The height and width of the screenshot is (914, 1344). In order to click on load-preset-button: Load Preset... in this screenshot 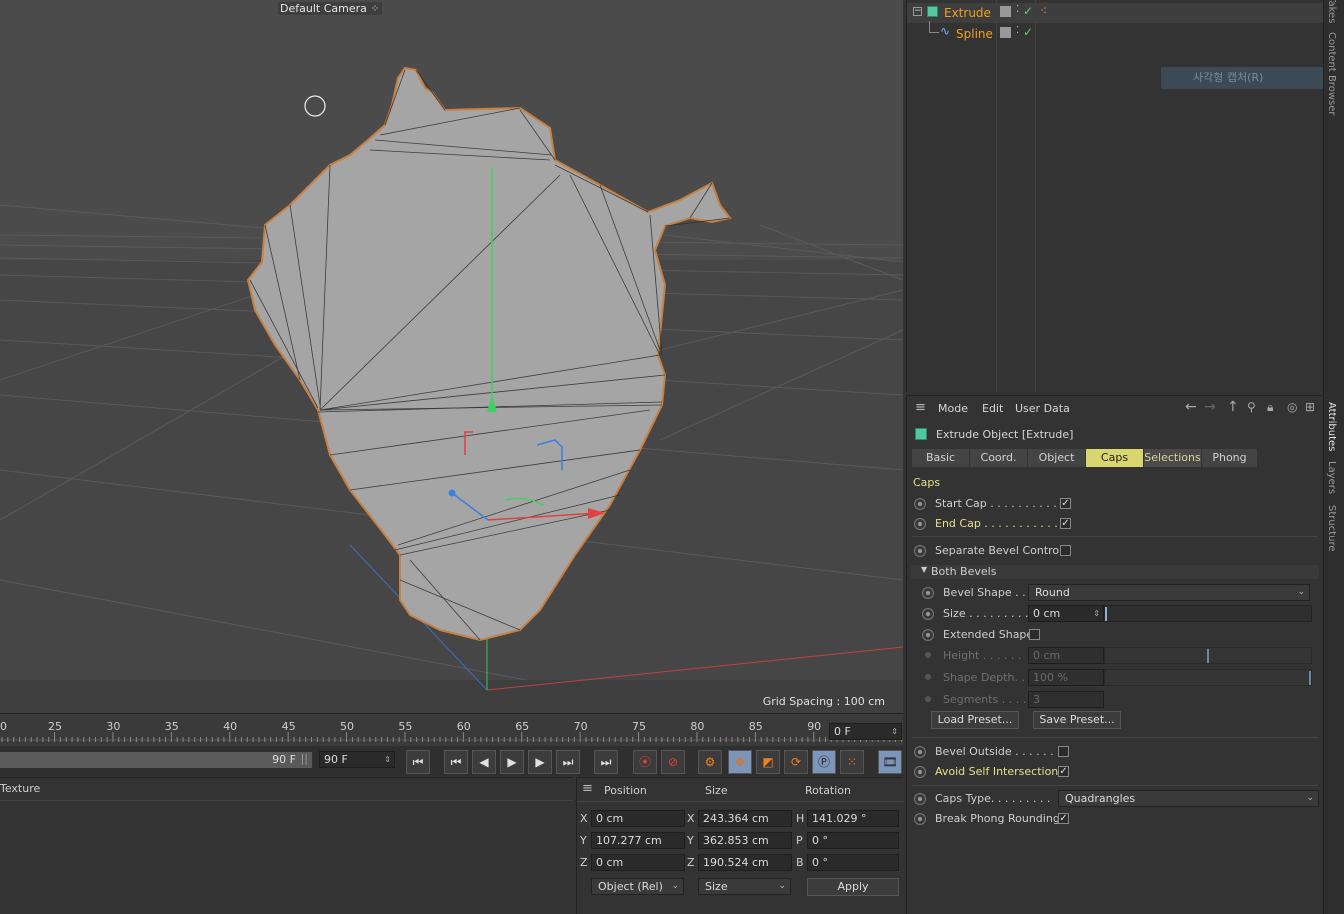, I will do `click(975, 720)`.